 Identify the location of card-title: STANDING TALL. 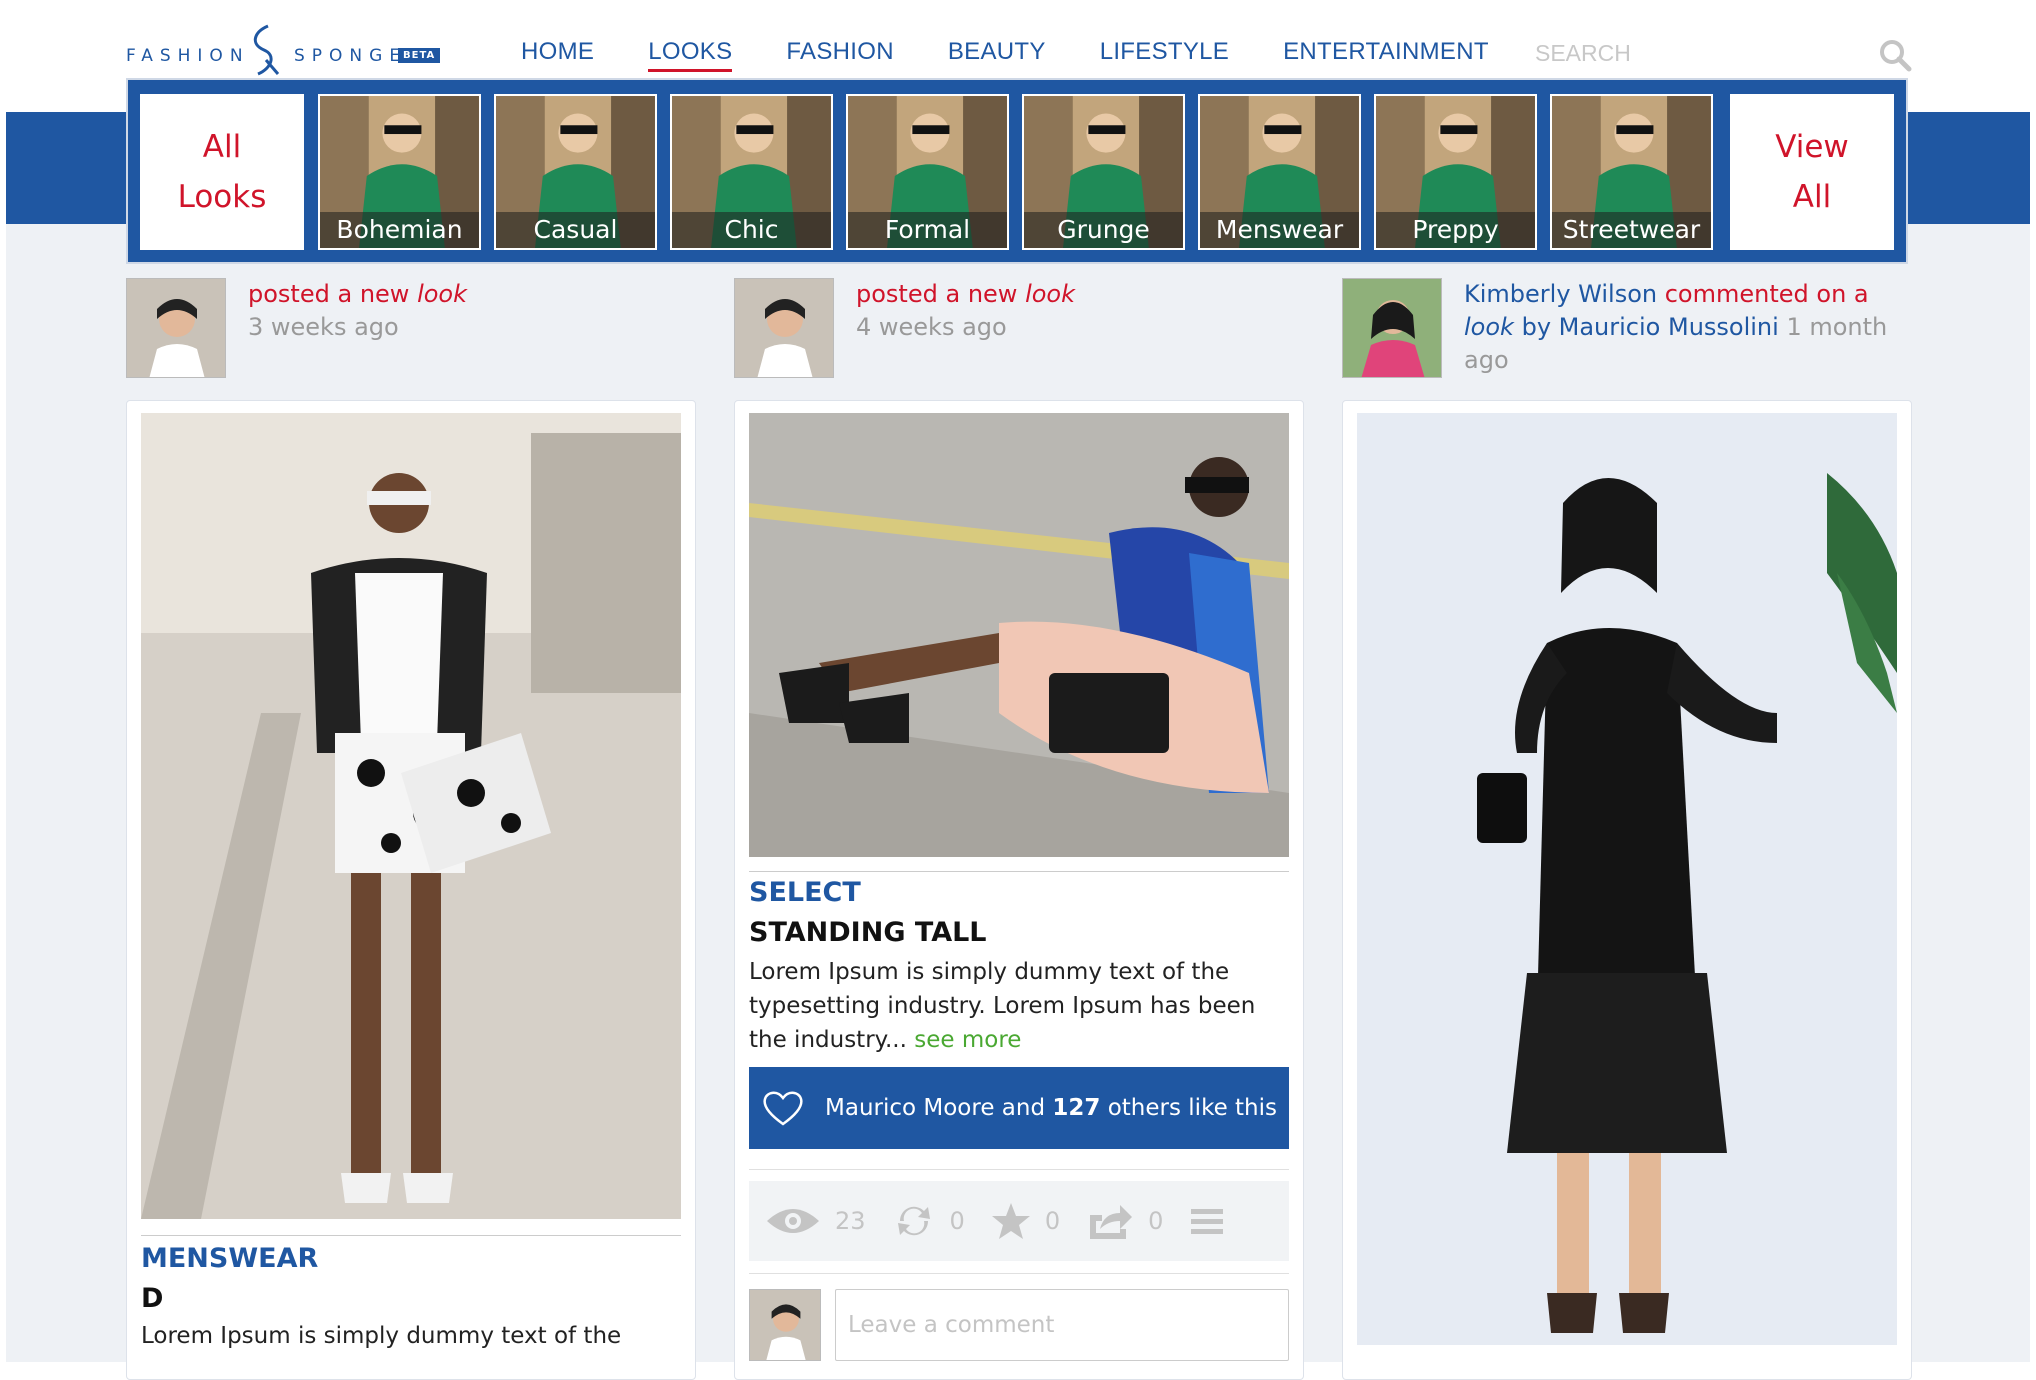
(868, 932).